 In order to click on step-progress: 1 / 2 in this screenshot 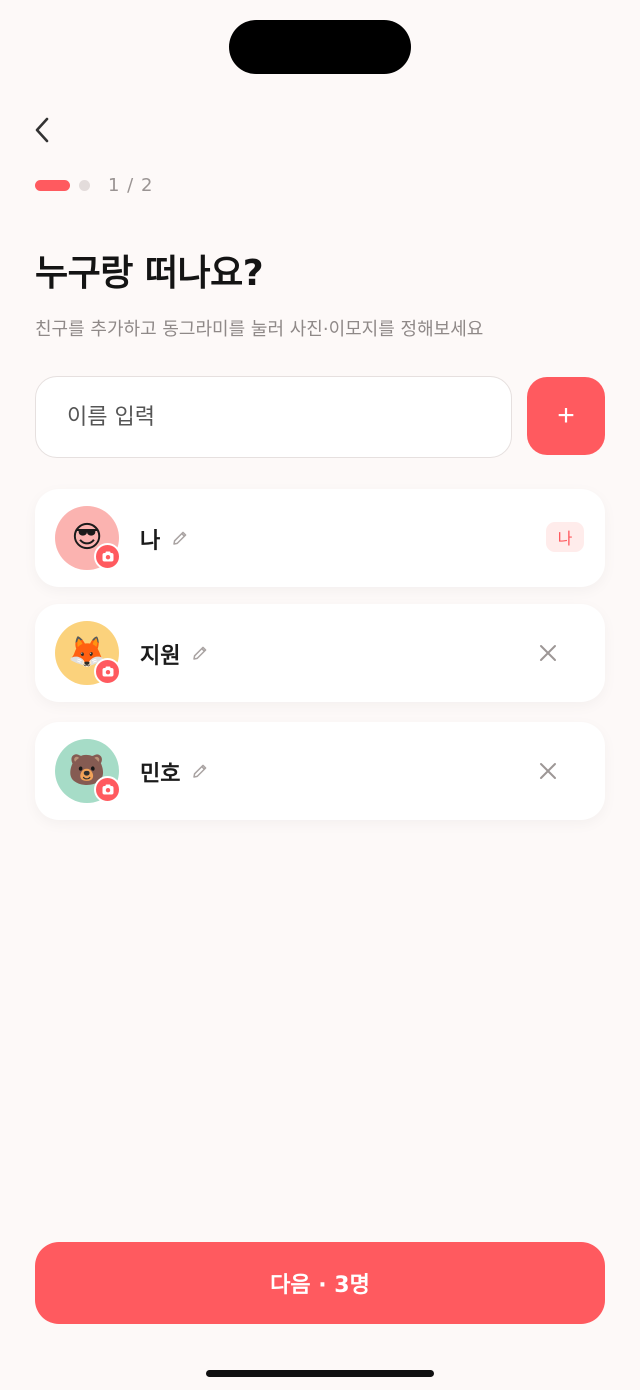, I will do `click(94, 185)`.